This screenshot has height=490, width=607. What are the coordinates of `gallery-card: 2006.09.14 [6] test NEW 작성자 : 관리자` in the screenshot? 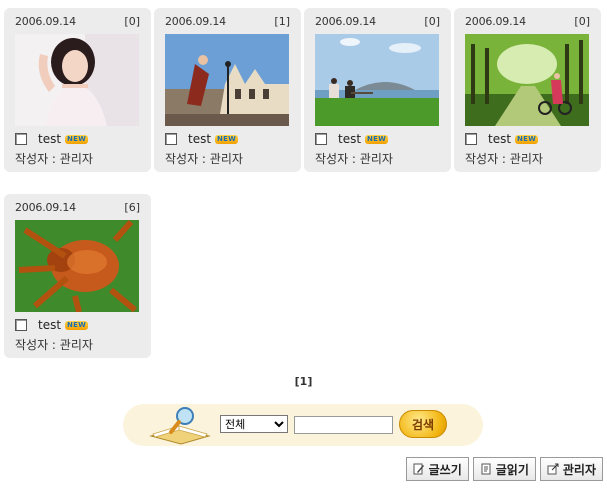 It's located at (77, 276).